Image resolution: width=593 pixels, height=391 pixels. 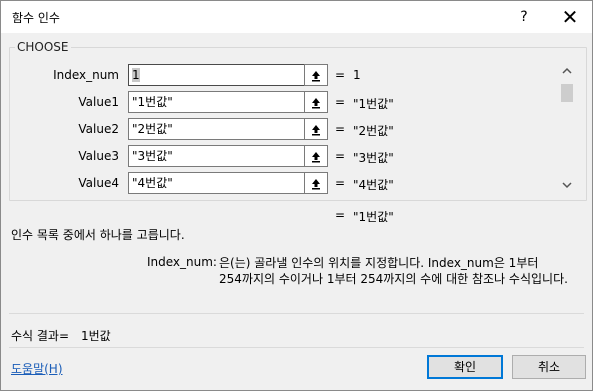 I want to click on title-bar: 함수 인수 ? ✕, so click(x=296, y=17).